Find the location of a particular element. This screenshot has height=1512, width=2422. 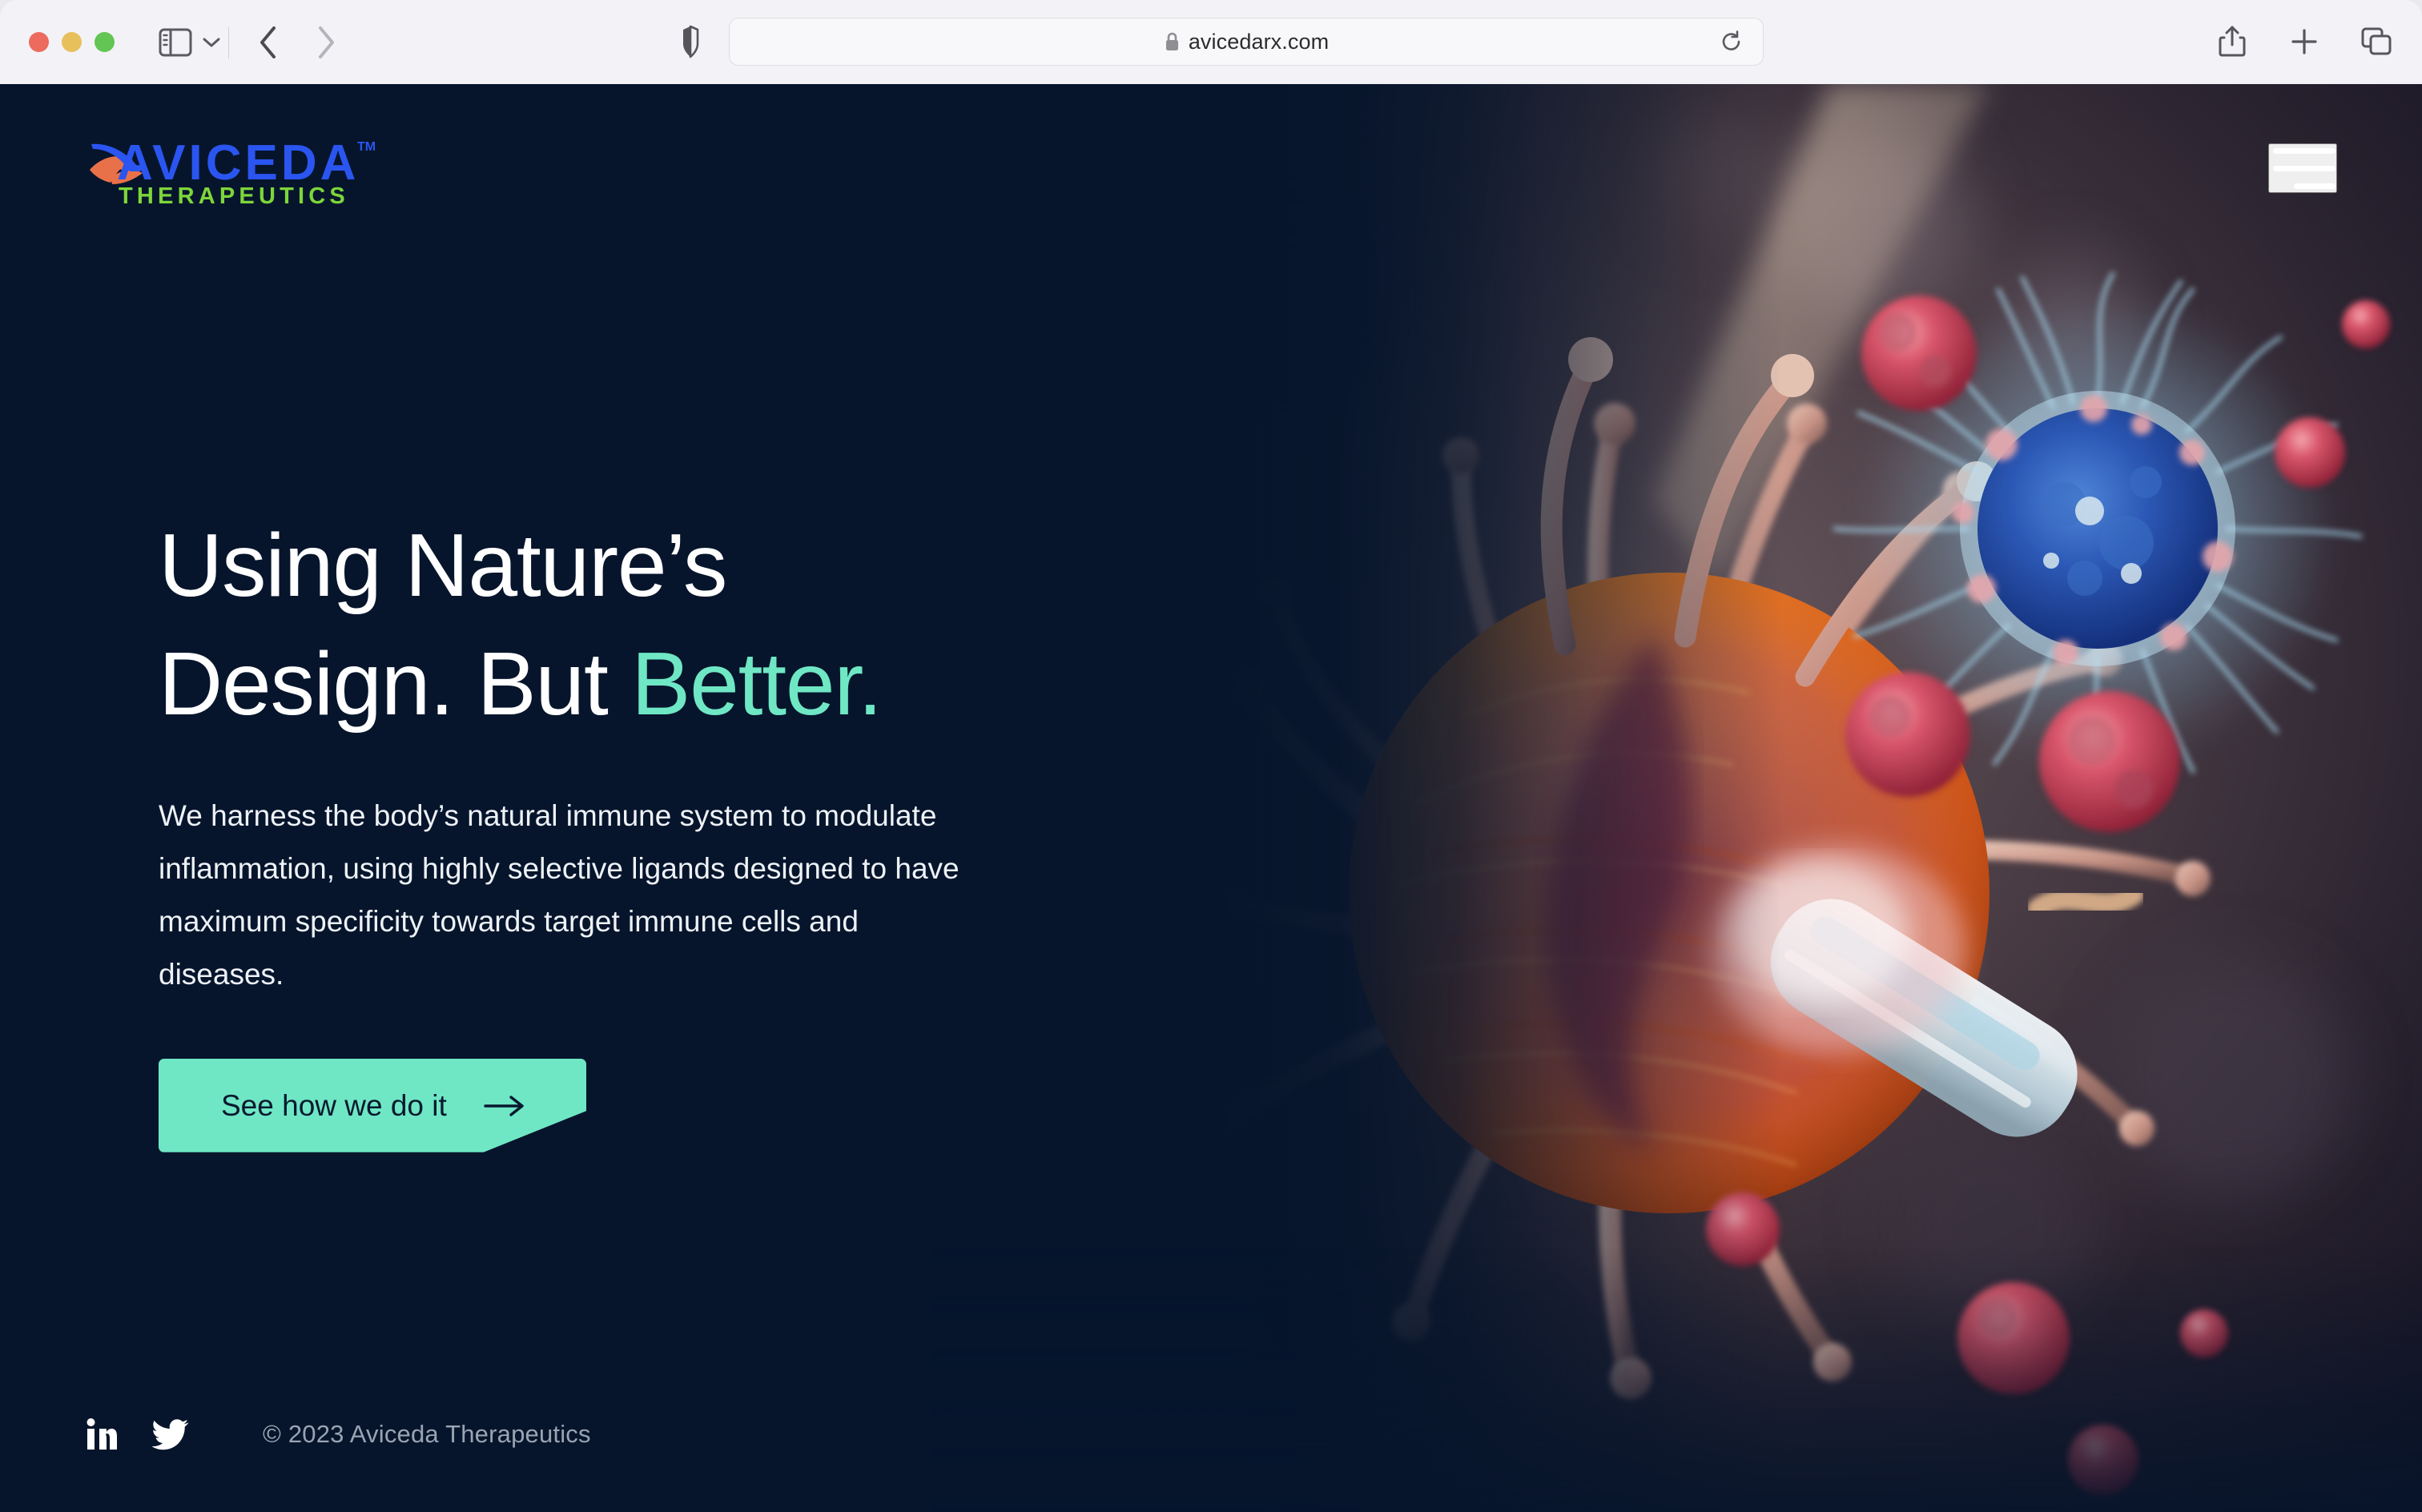

toolbar-right-group is located at coordinates (2304, 42).